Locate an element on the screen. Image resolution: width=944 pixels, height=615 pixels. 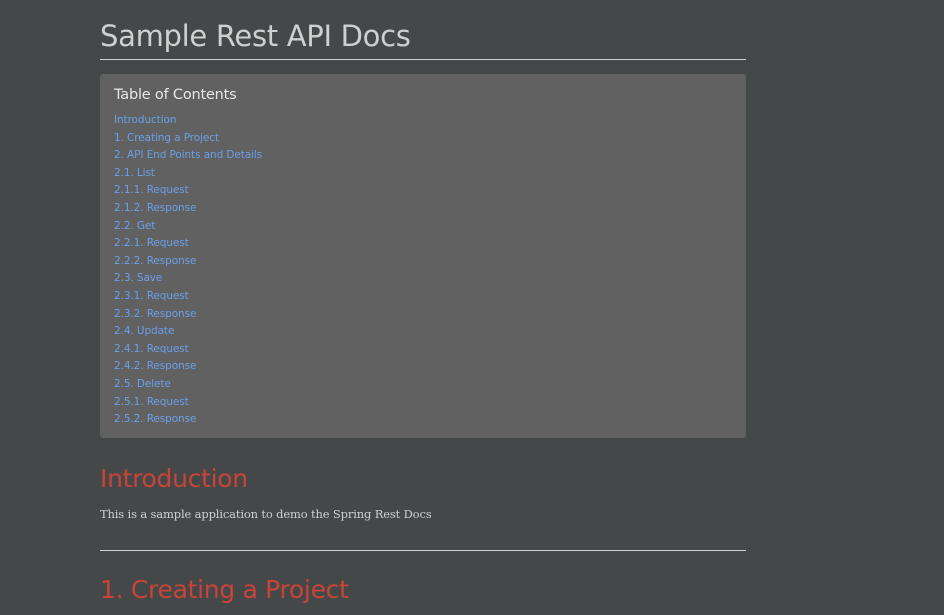
toc-link-introduction: Introduction is located at coordinates (145, 120).